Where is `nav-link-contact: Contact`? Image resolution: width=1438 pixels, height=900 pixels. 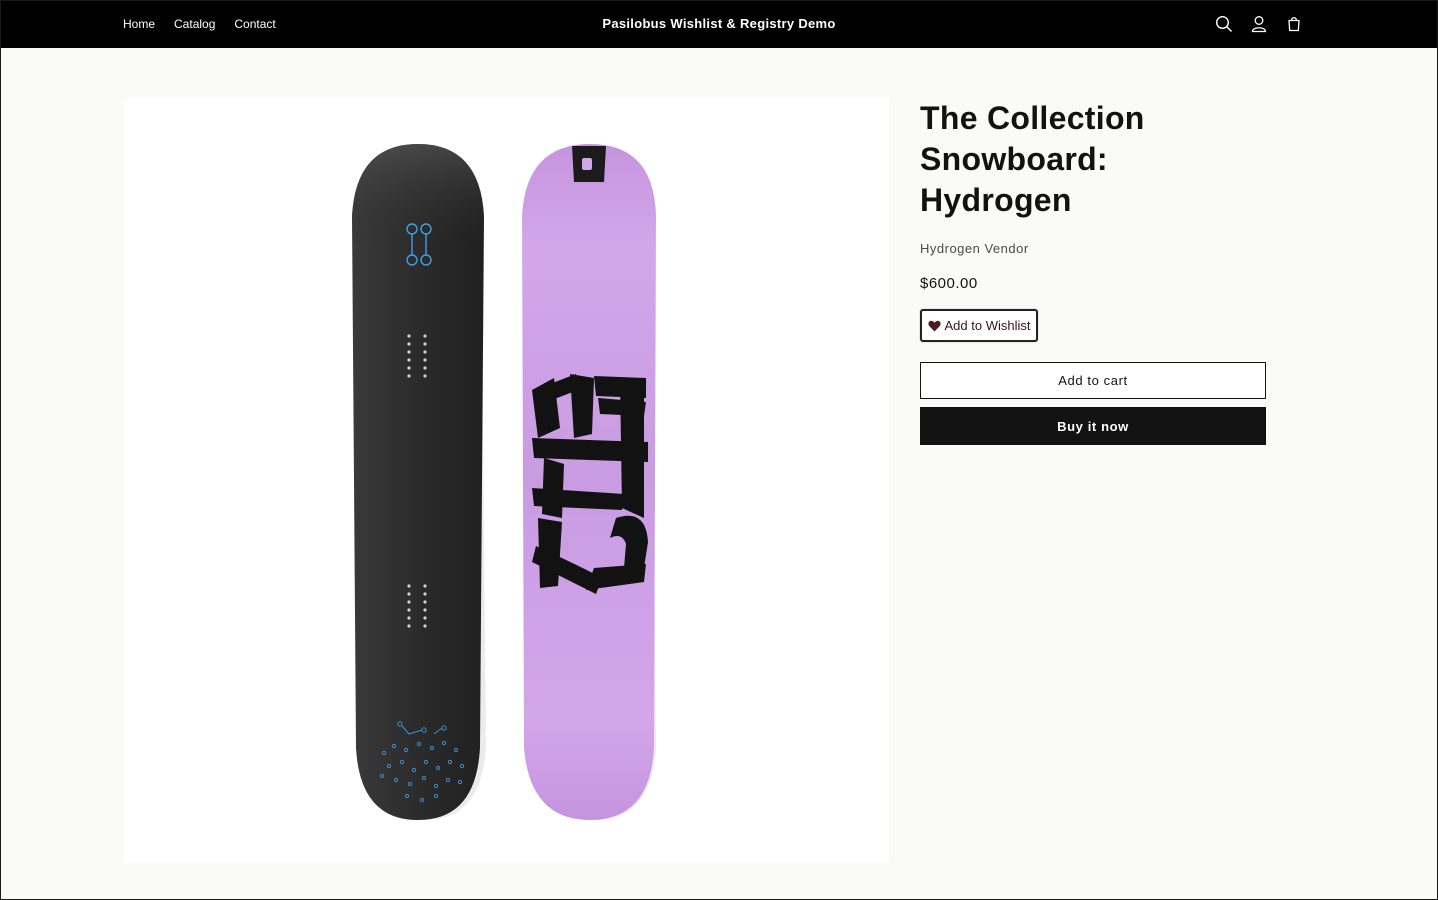
nav-link-contact: Contact is located at coordinates (254, 24).